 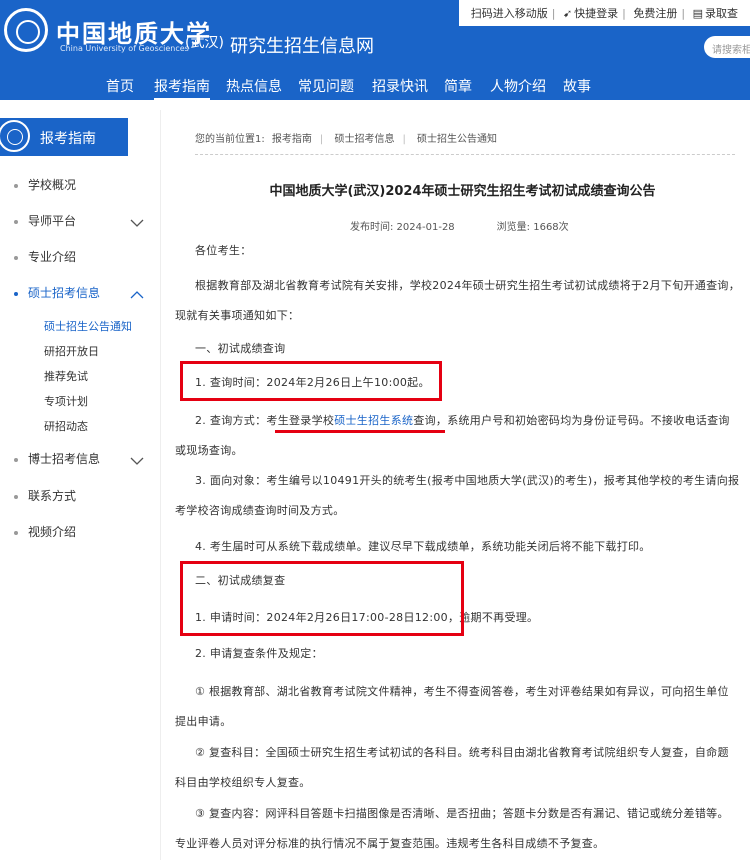 What do you see at coordinates (182, 88) in the screenshot?
I see `nav-item-guide: 报考指南` at bounding box center [182, 88].